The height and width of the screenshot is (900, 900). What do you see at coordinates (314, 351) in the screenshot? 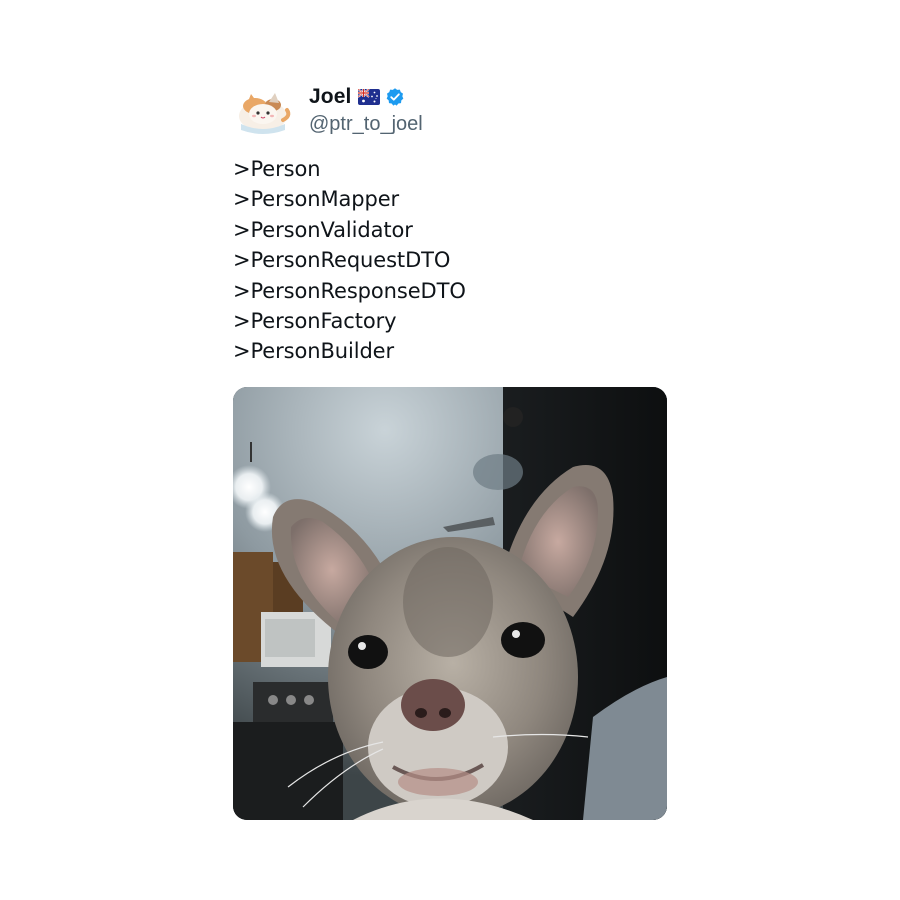
I see `tweet-line: >PersonBuilder` at bounding box center [314, 351].